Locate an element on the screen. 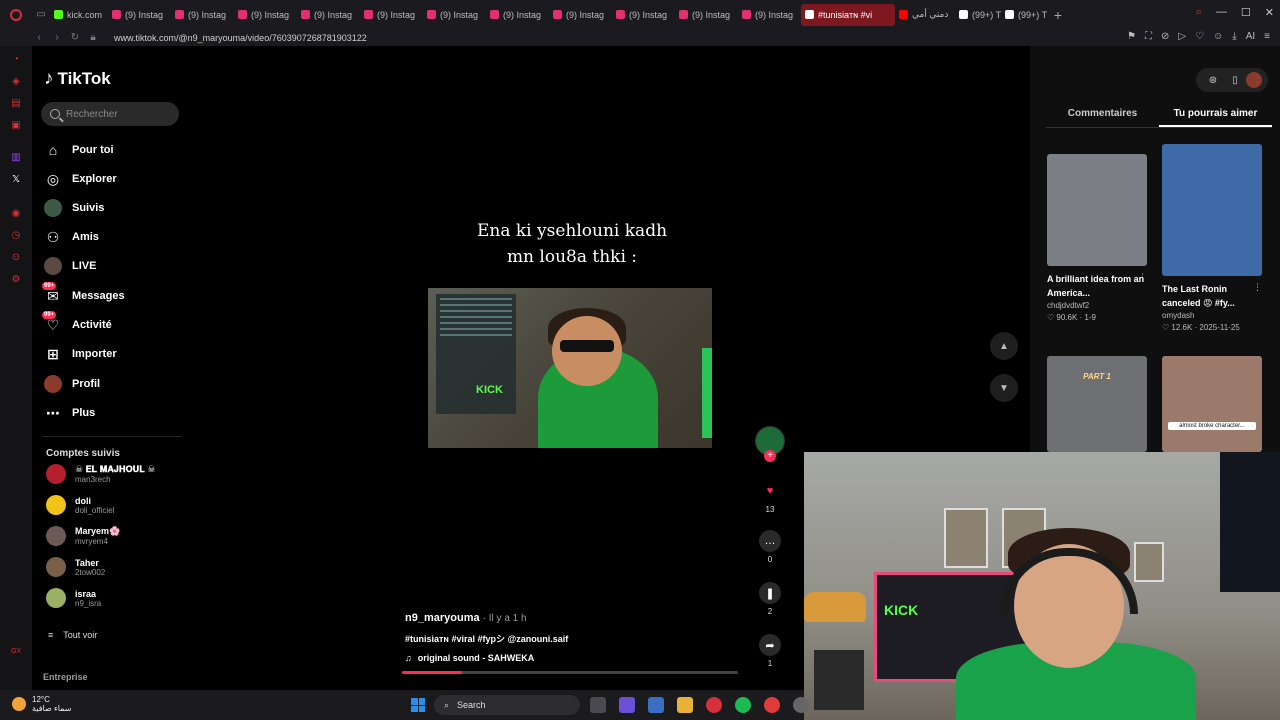 The image size is (1280, 720). browser-tab: kick.com is located at coordinates (79, 15).